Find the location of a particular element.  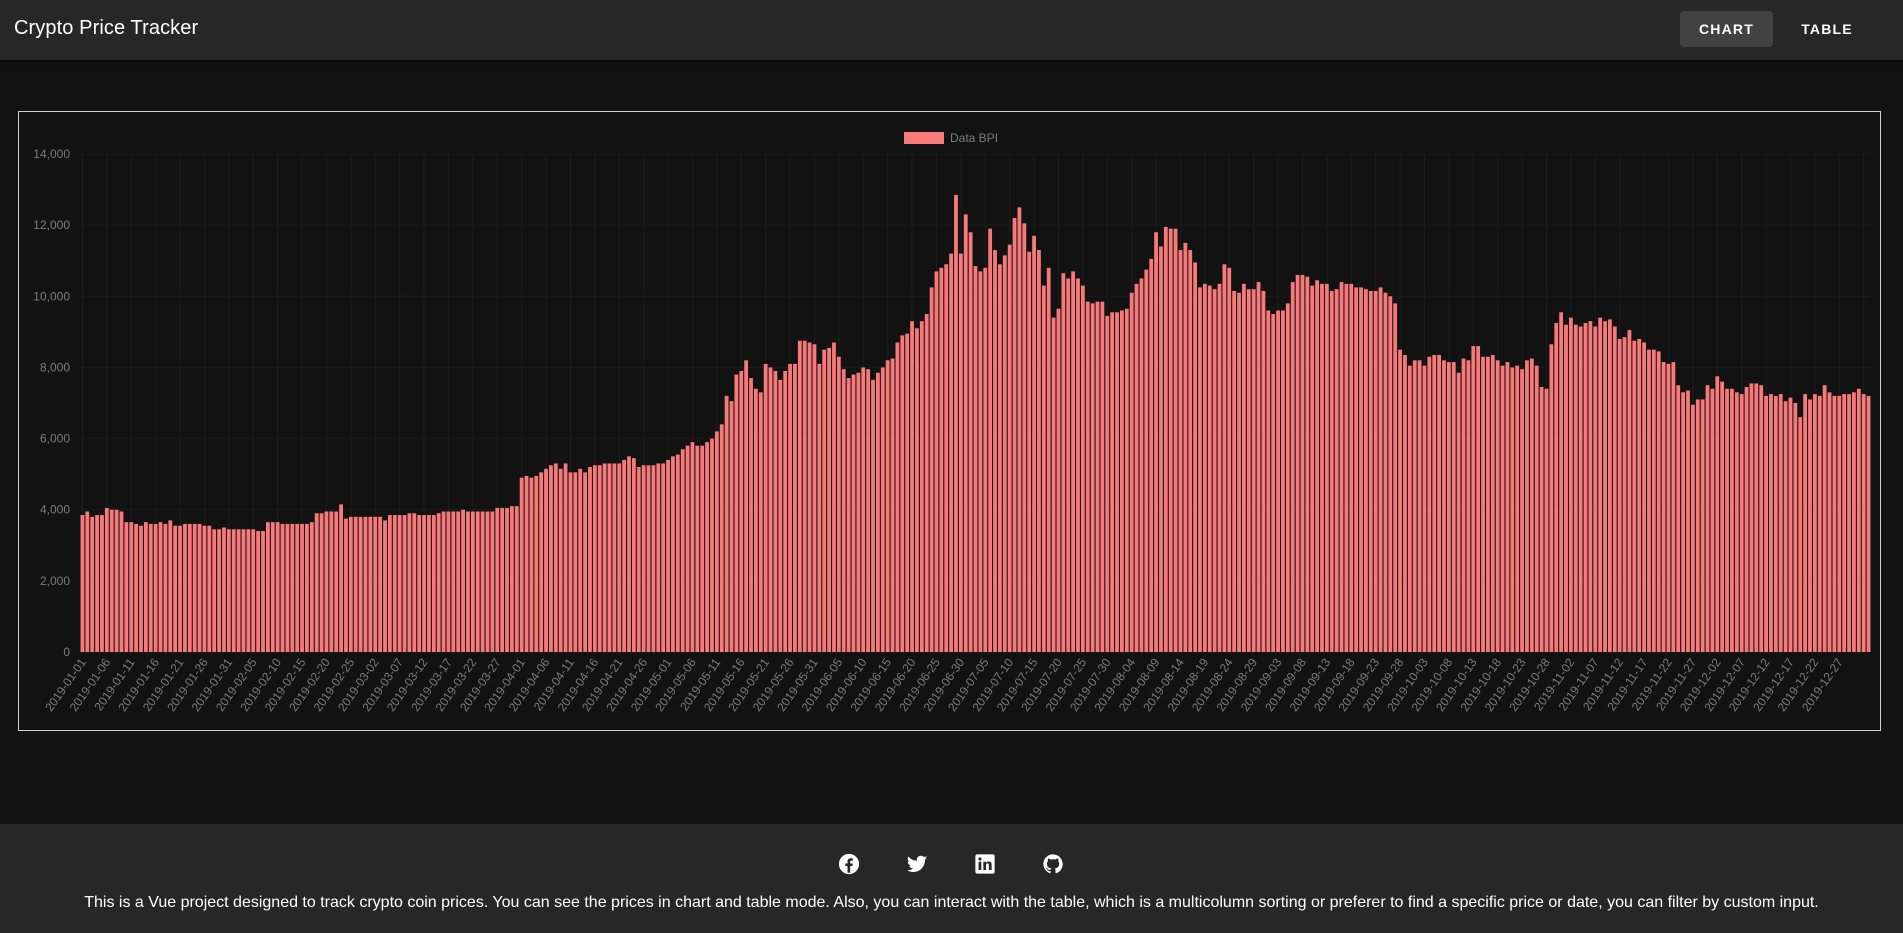

app-bar: Crypto Price Tracker CHART TABLE is located at coordinates (951, 30).